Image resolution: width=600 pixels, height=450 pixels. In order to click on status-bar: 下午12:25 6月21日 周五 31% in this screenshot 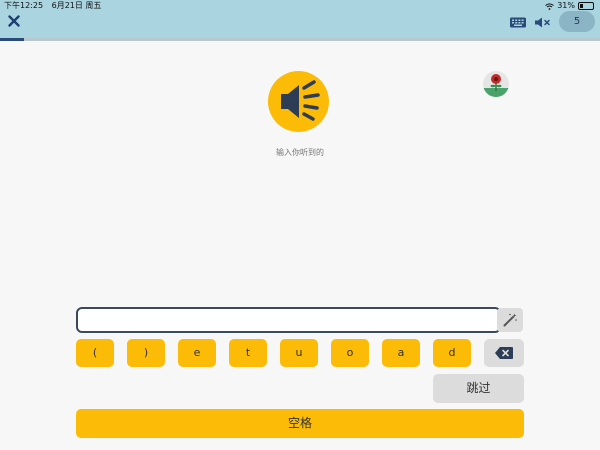, I will do `click(300, 6)`.